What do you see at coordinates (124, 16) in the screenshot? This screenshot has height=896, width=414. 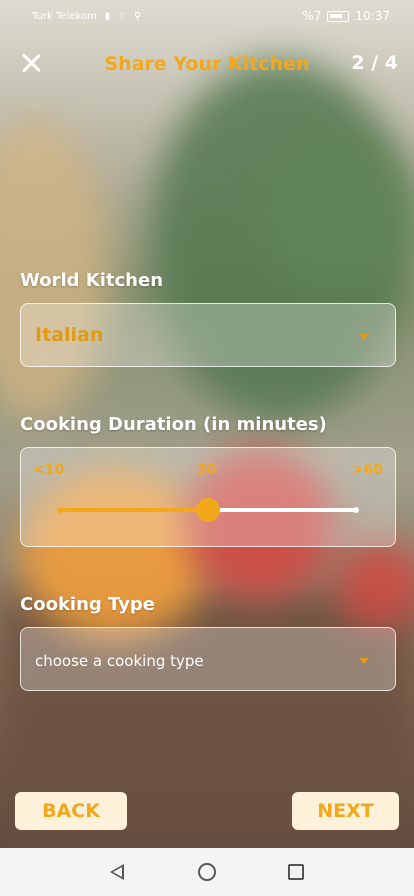 I see `signal-wifi-icon: ▮ ⌔ ⚲` at bounding box center [124, 16].